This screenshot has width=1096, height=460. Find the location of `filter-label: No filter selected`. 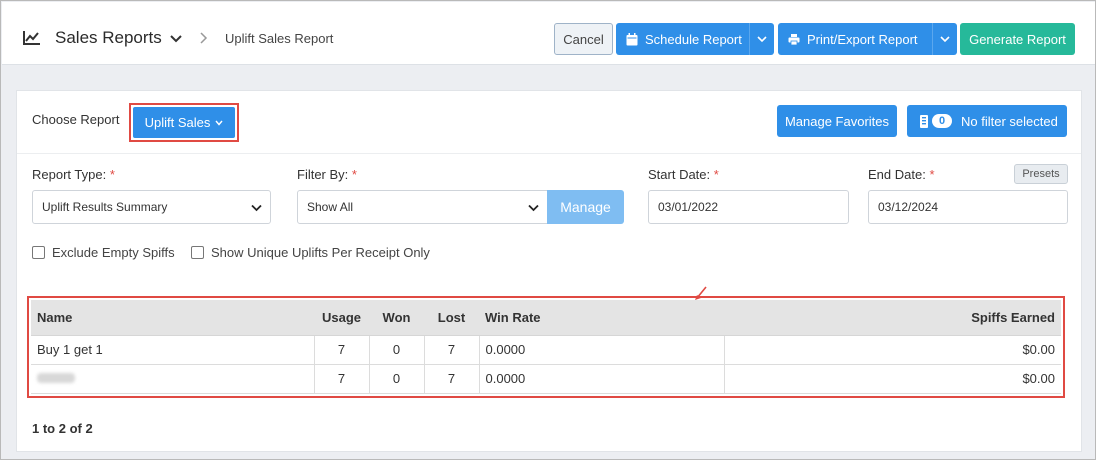

filter-label: No filter selected is located at coordinates (1009, 121).